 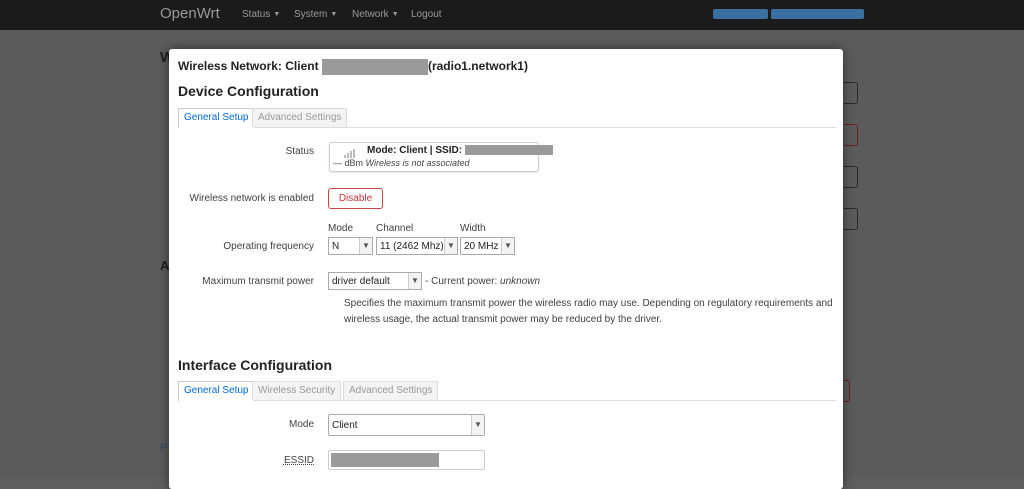 I want to click on nav-status-label: Status, so click(x=256, y=14).